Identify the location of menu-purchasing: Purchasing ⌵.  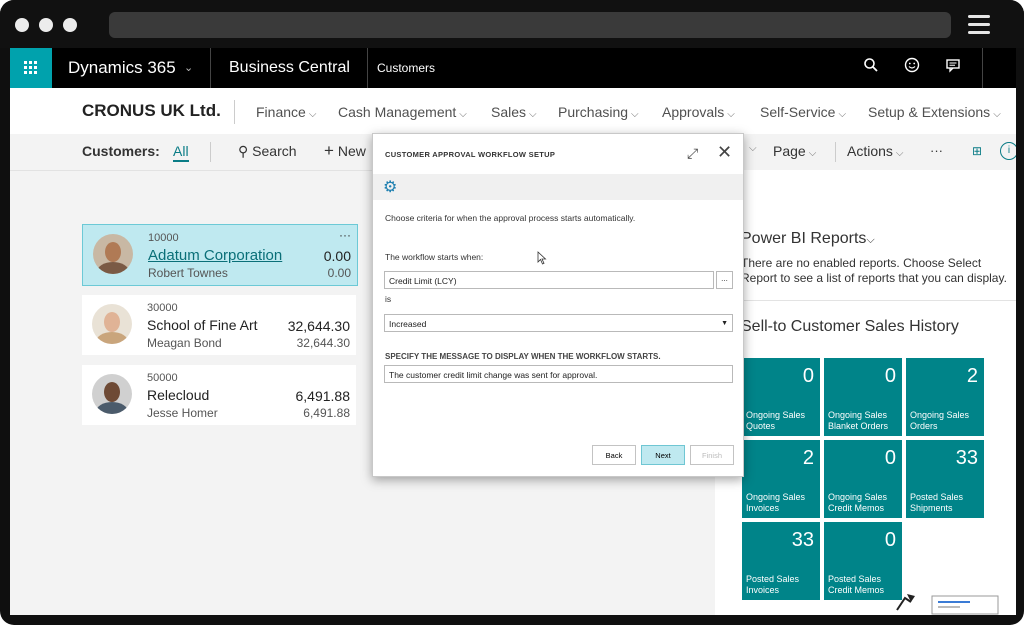
(598, 112).